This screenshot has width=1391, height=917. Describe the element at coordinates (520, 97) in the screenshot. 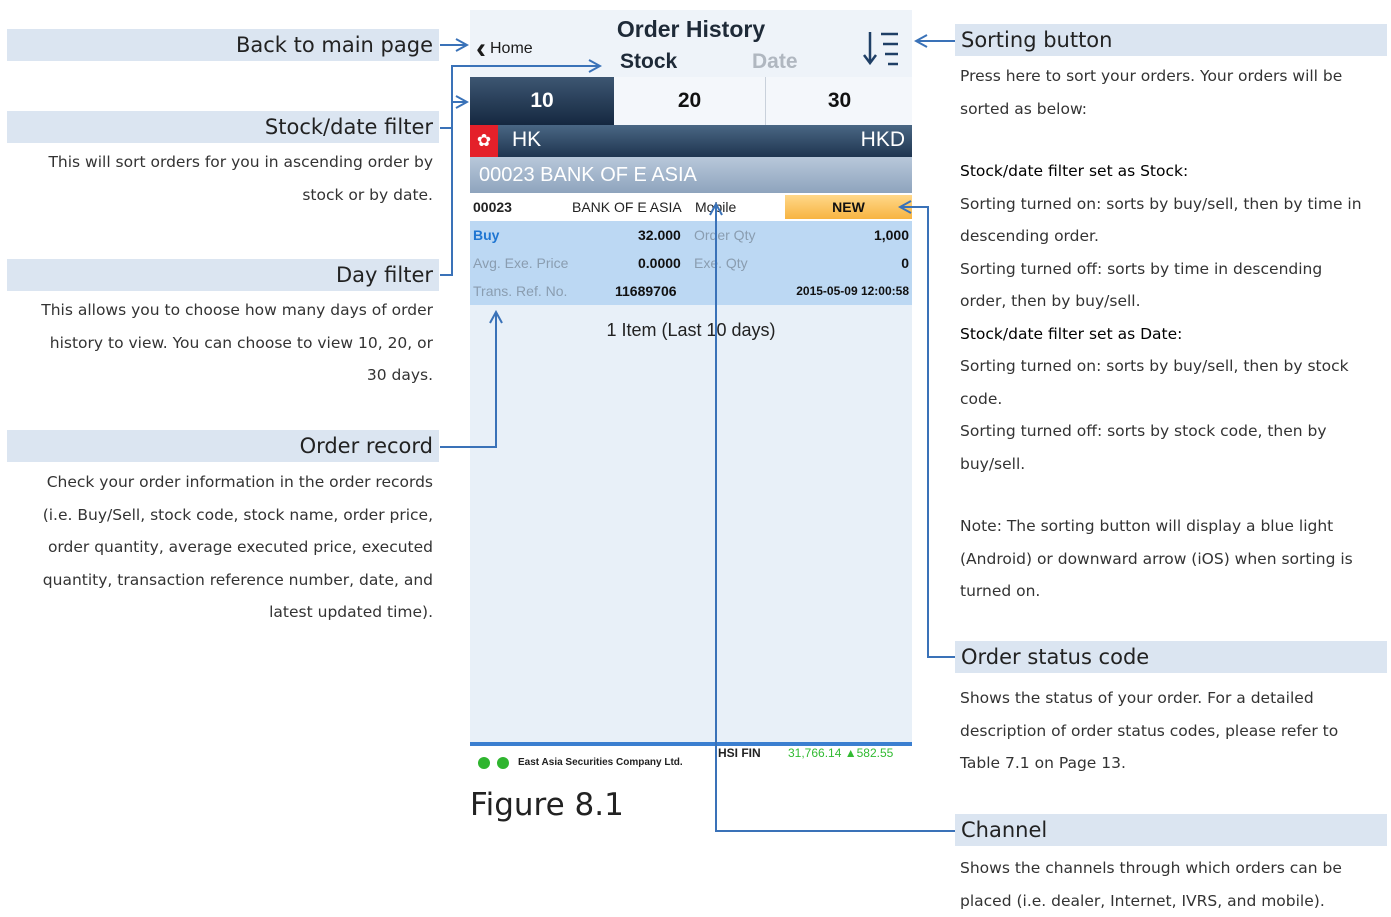

I see `arrow-stock-date` at that location.